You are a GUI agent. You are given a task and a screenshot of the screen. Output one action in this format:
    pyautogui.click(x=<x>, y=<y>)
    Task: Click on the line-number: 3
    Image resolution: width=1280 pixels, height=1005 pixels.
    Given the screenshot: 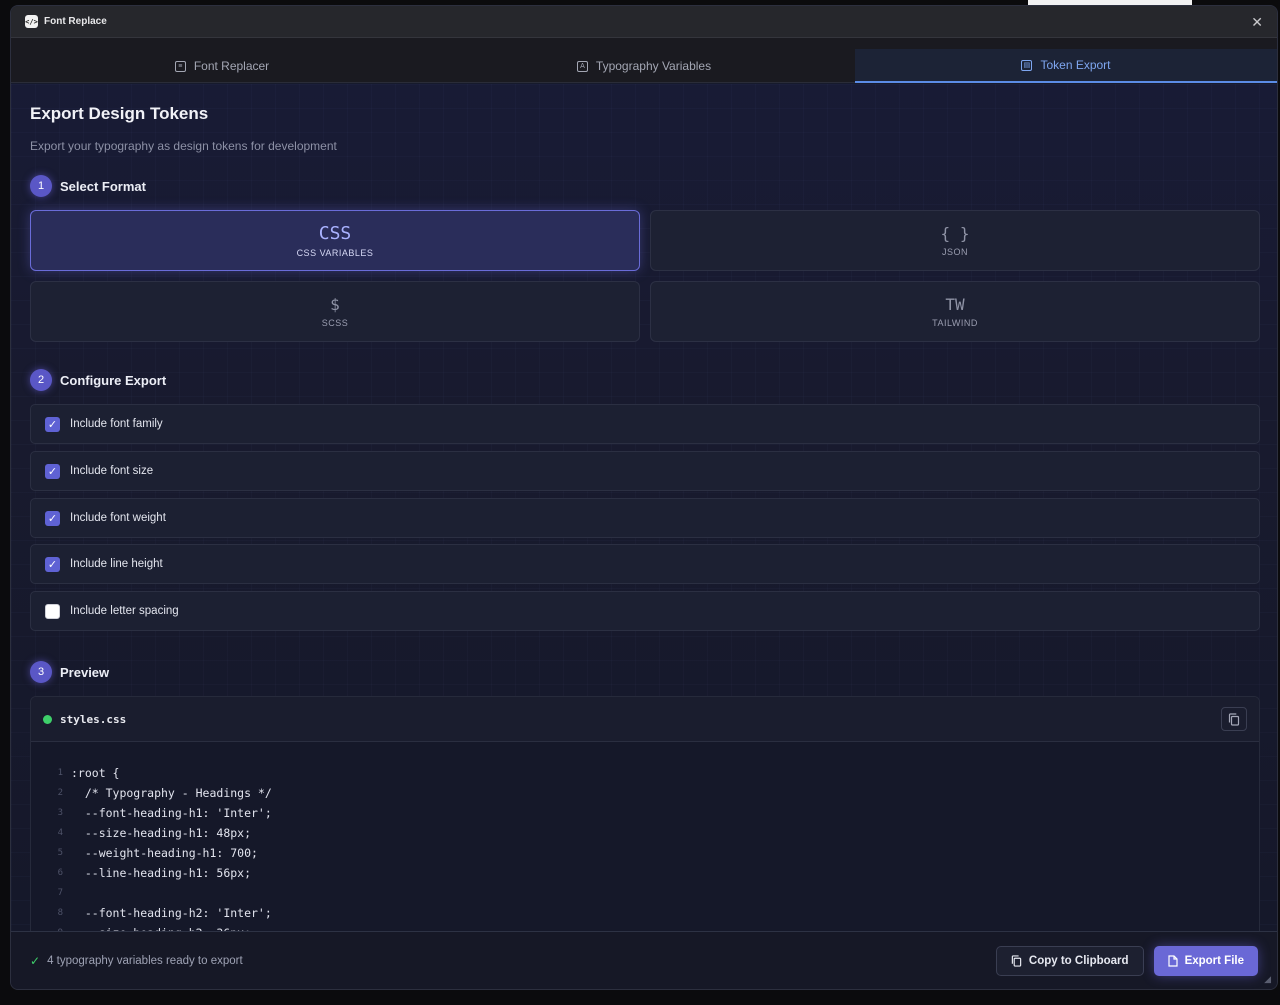 What is the action you would take?
    pyautogui.click(x=60, y=813)
    